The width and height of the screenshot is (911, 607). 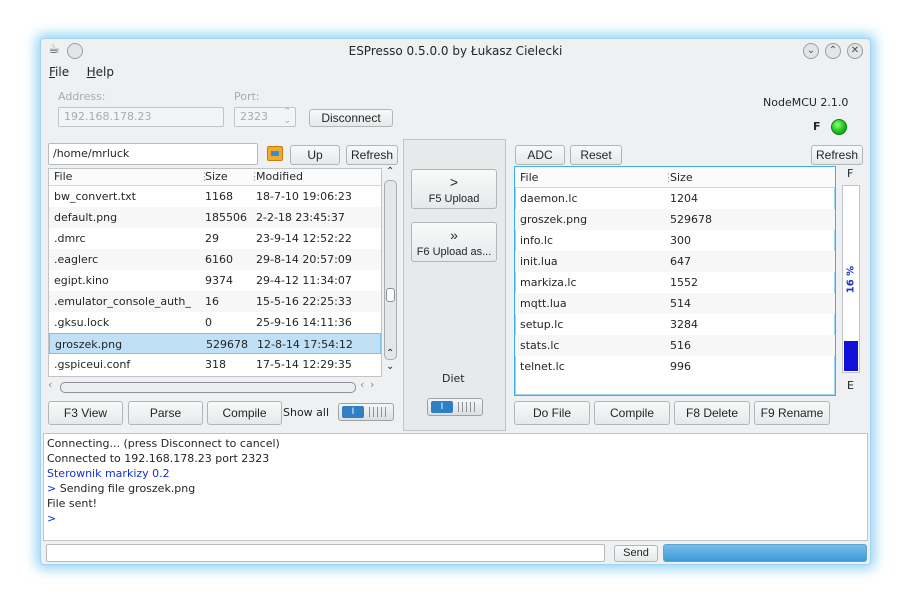 I want to click on adc-button: ADC, so click(x=540, y=155).